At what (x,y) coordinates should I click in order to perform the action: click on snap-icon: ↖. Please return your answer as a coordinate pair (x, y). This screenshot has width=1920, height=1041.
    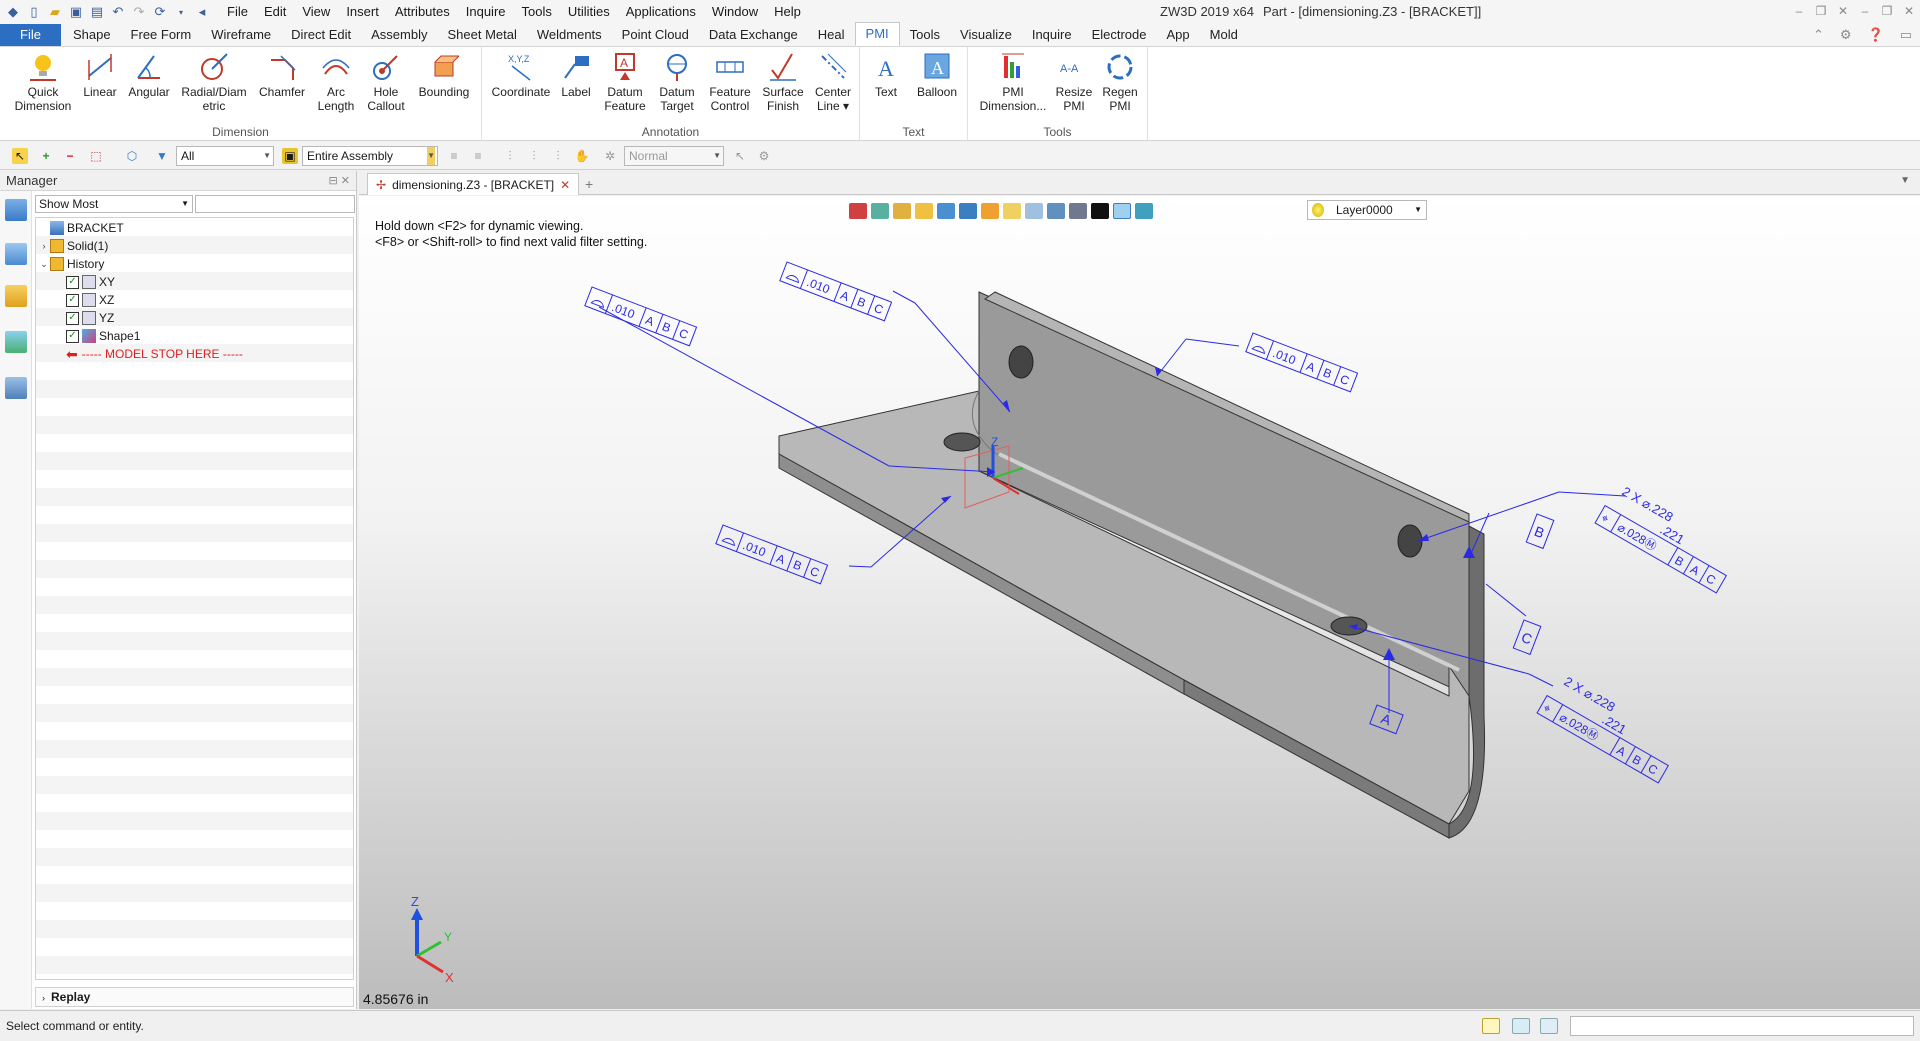
    Looking at the image, I should click on (740, 156).